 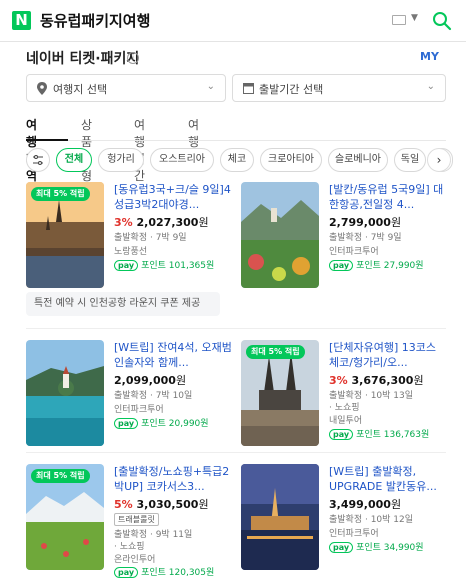 What do you see at coordinates (410, 160) in the screenshot?
I see `chip-germany: 독일` at bounding box center [410, 160].